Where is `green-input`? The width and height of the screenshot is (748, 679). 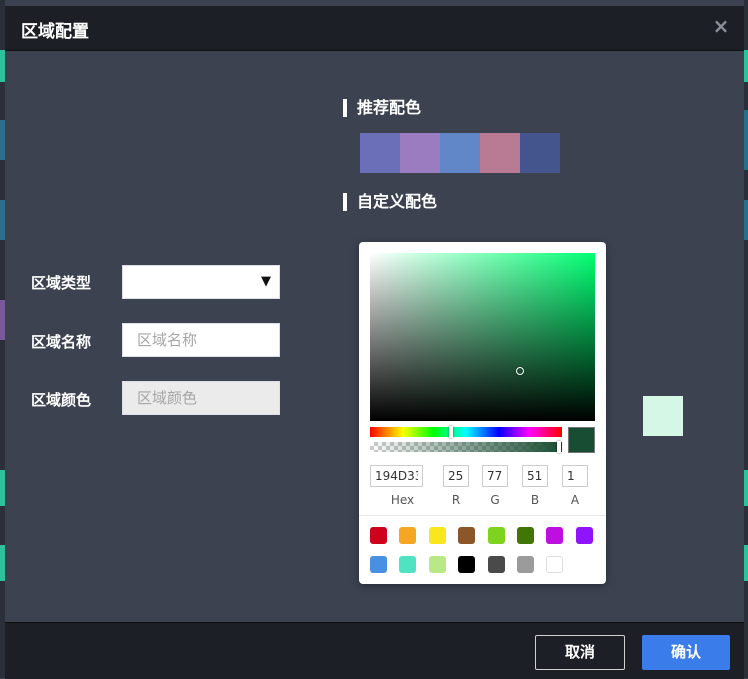
green-input is located at coordinates (495, 476).